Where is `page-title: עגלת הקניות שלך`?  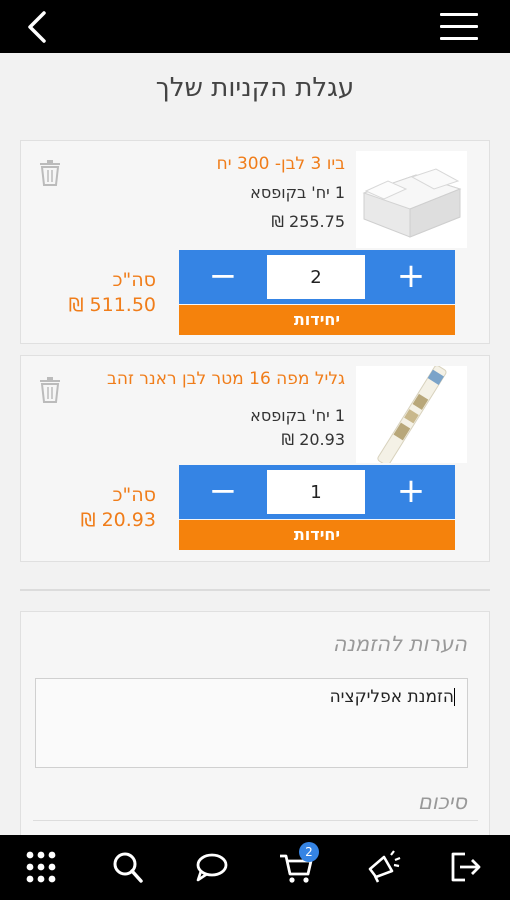
page-title: עגלת הקניות שלך is located at coordinates (255, 88).